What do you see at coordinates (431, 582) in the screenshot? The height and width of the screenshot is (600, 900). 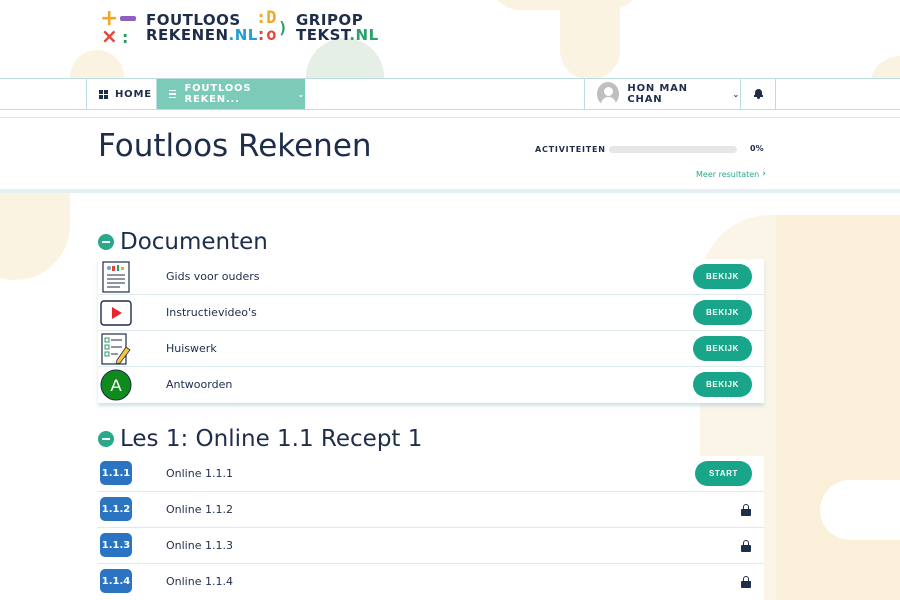 I see `list-item: 1.1.4 Online 1.1.4` at bounding box center [431, 582].